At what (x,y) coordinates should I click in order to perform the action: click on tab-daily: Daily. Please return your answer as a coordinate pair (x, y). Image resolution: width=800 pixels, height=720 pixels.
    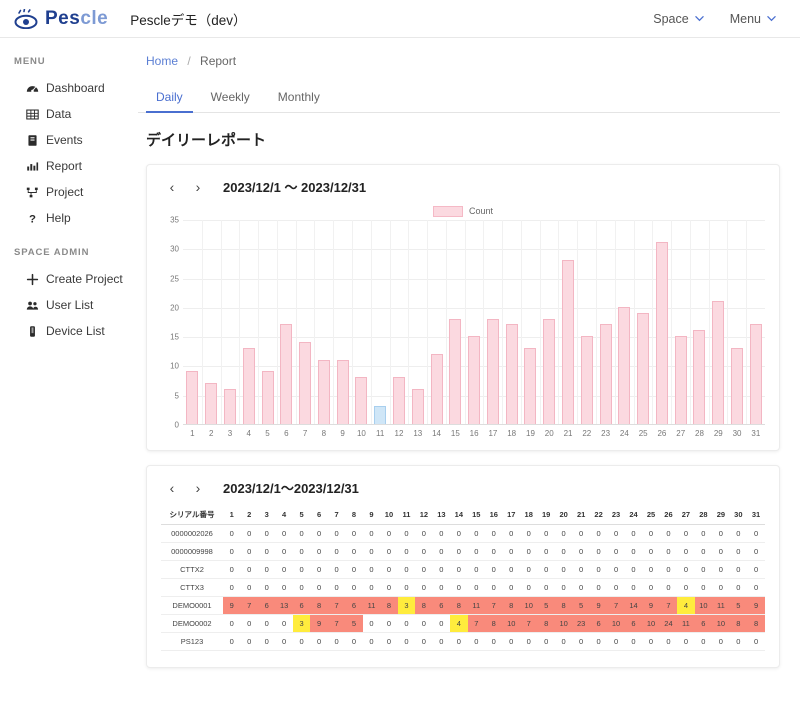
    Looking at the image, I should click on (169, 99).